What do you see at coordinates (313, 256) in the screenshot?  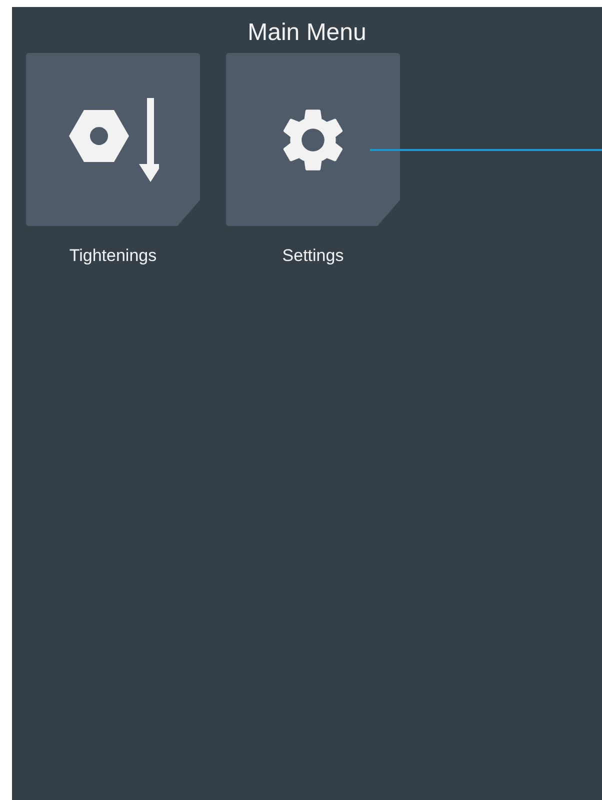 I see `tile-label: Settings` at bounding box center [313, 256].